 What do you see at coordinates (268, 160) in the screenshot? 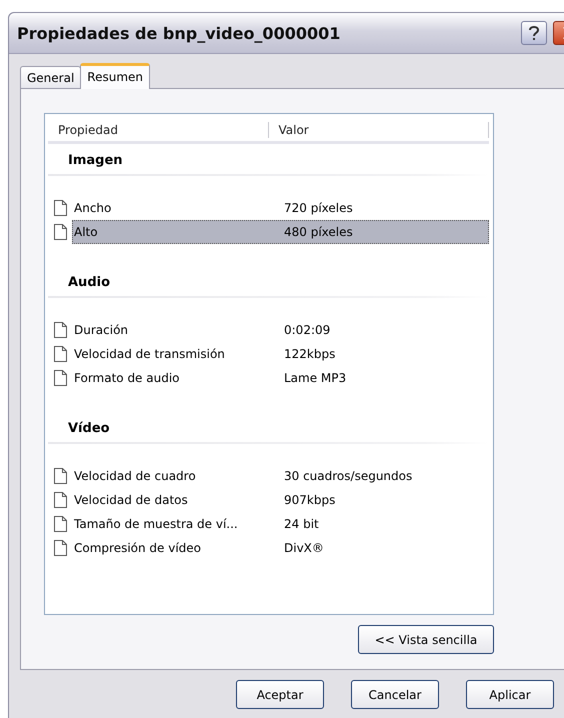
I see `section-heading: Imagen` at bounding box center [268, 160].